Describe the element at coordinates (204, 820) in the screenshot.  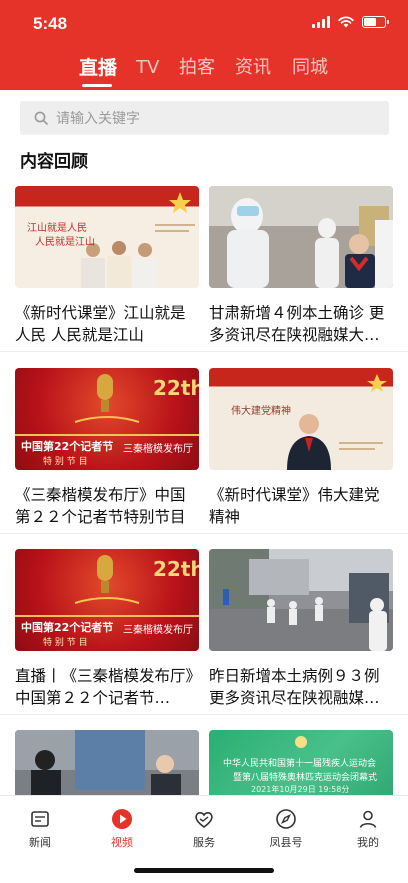
I see `service-heart-icon` at that location.